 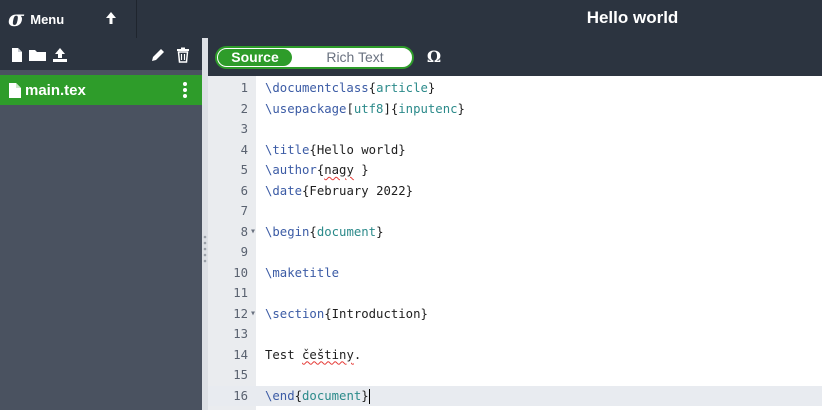 I want to click on editor-mode-toggle: Source Rich Text, so click(x=314, y=57).